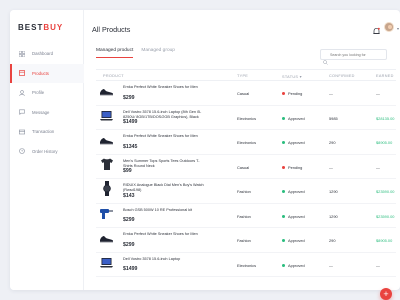 This screenshot has width=400, height=300. Describe the element at coordinates (242, 76) in the screenshot. I see `column-header-type: TYPE` at that location.